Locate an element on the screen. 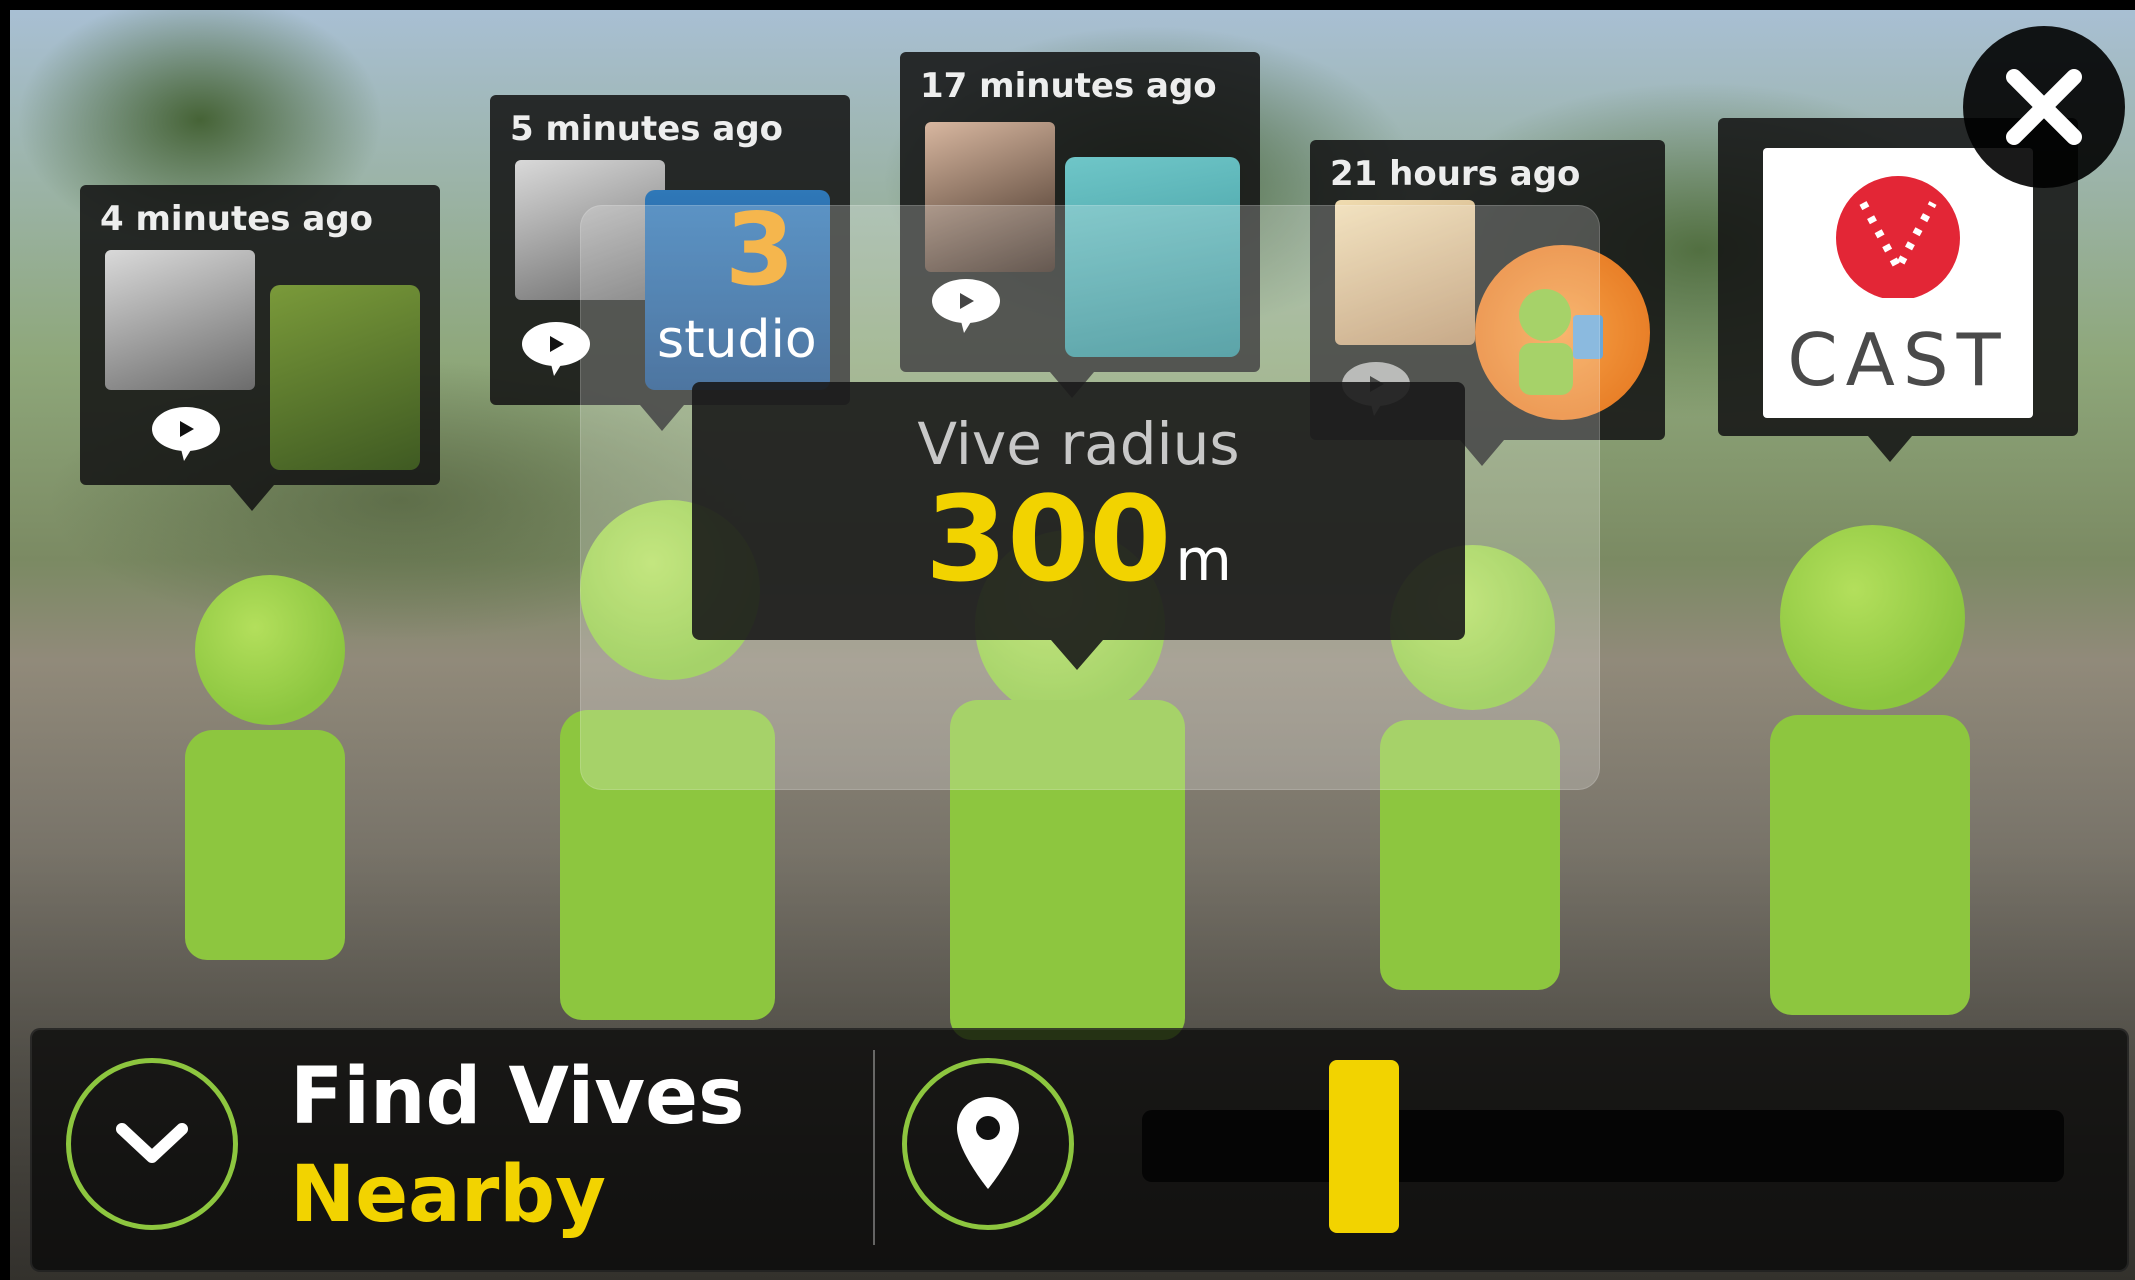 This screenshot has height=1280, width=2135. radius-value: 300m is located at coordinates (1078, 539).